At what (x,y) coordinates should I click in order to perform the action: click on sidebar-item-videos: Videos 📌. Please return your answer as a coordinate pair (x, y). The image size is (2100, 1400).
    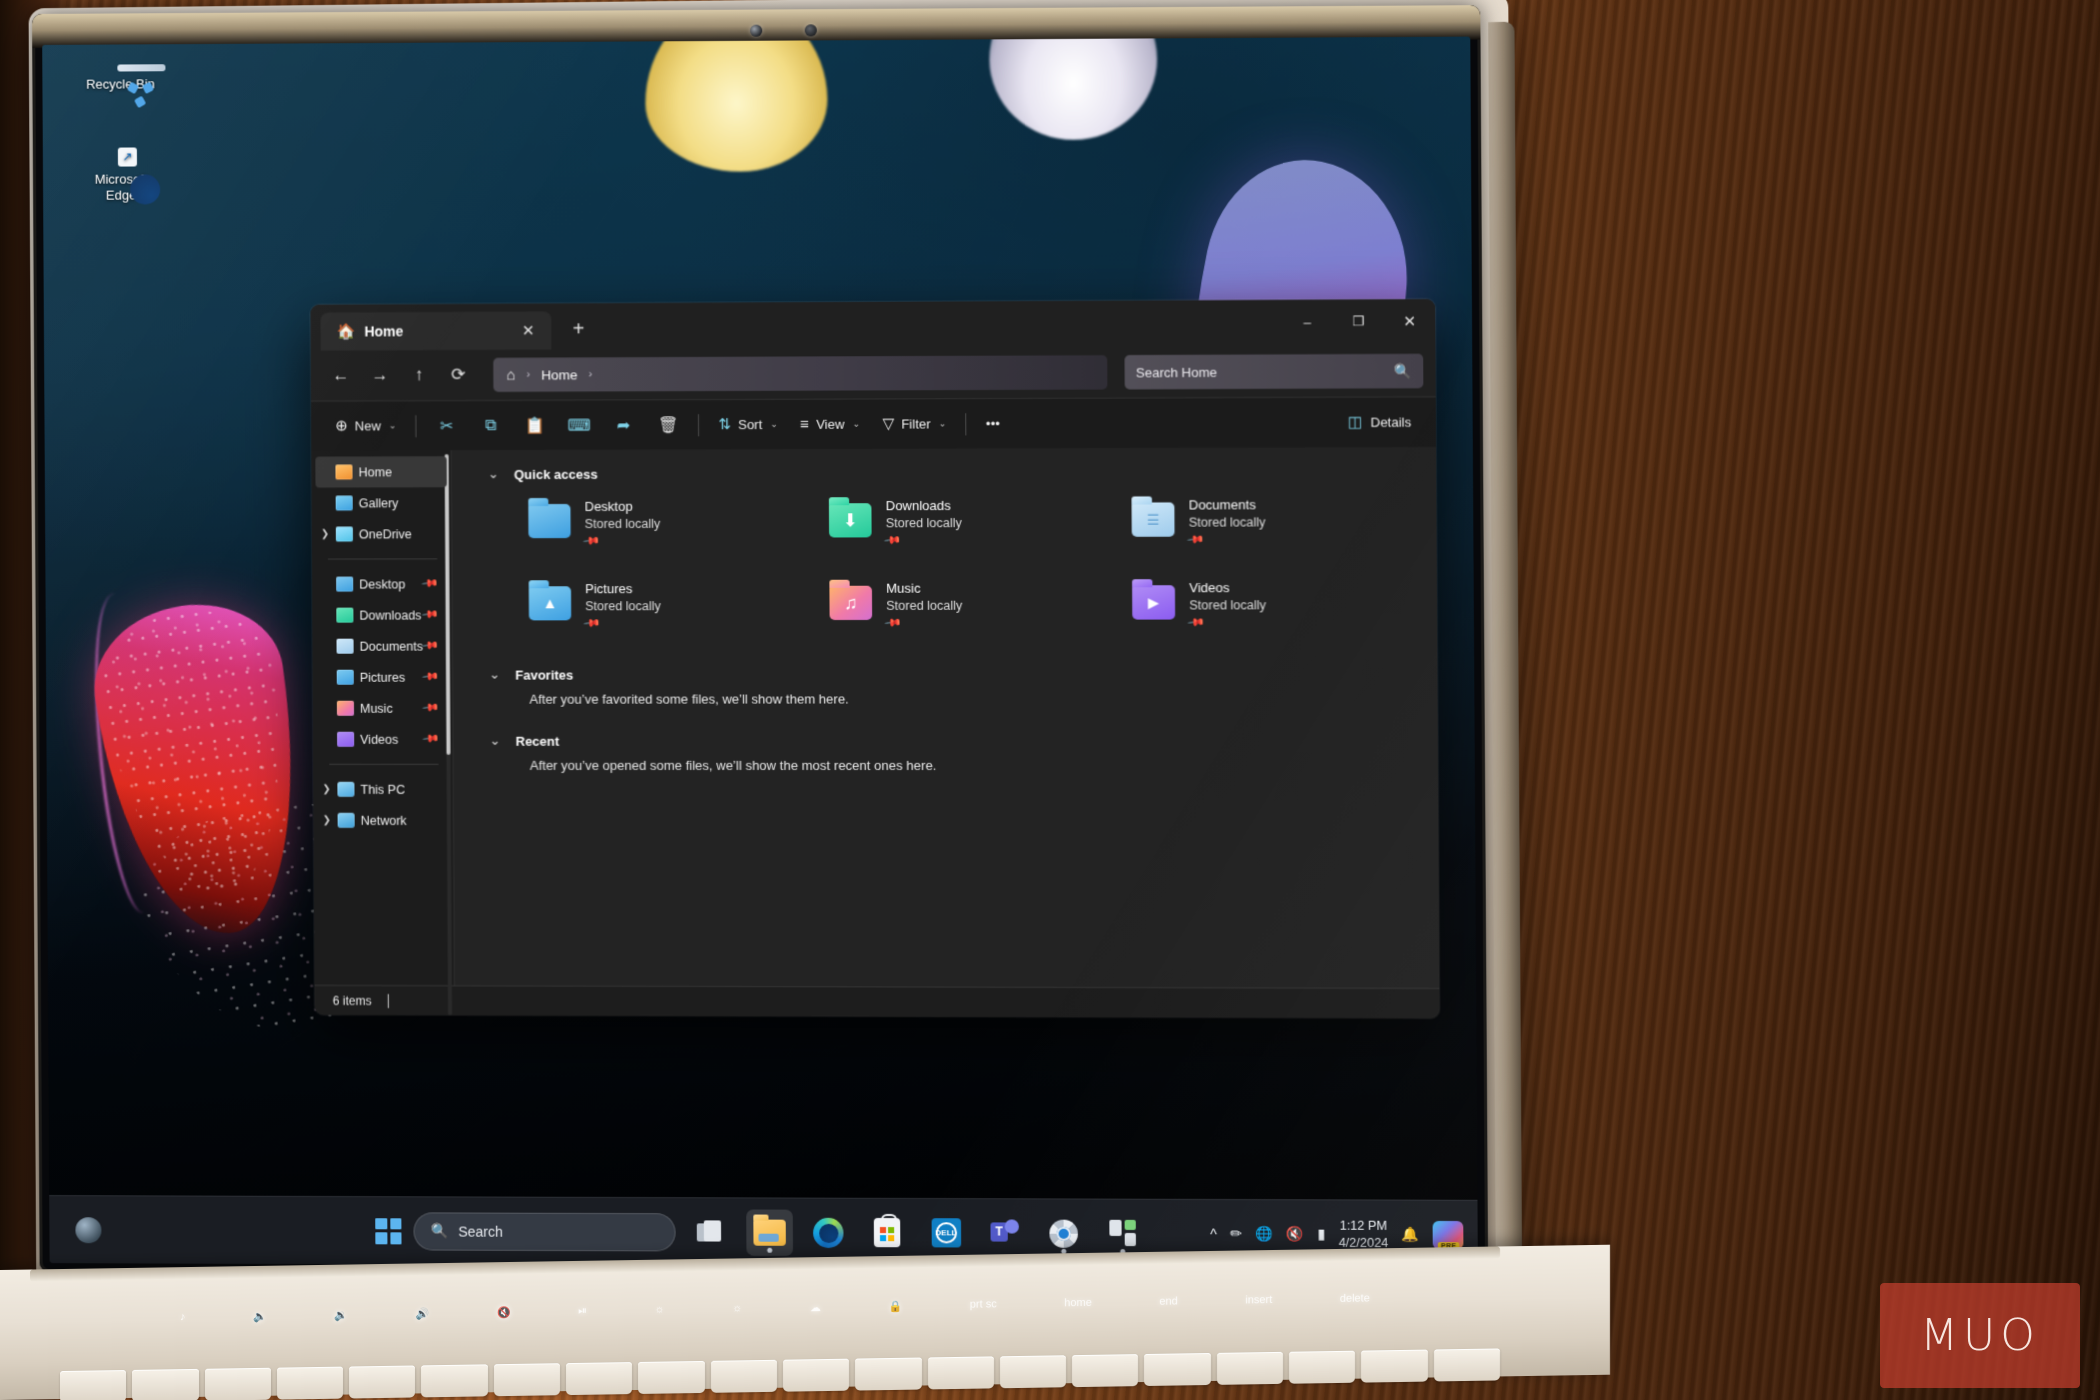
    Looking at the image, I should click on (382, 739).